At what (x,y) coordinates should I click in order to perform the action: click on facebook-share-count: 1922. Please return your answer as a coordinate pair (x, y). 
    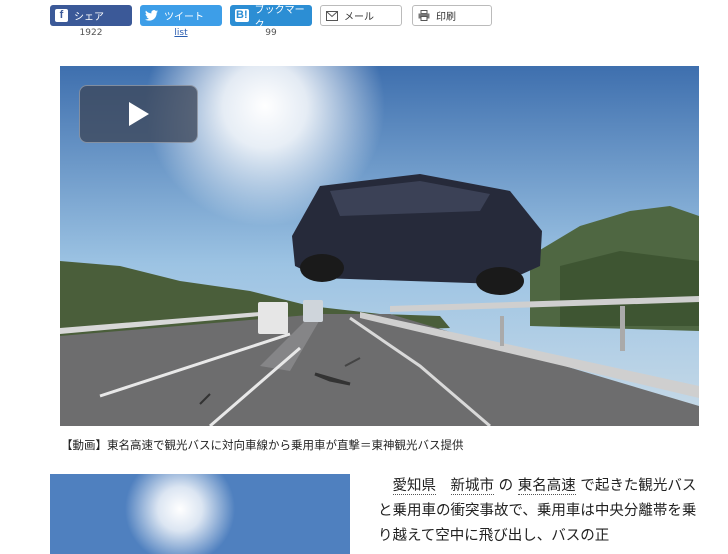
    Looking at the image, I should click on (91, 33).